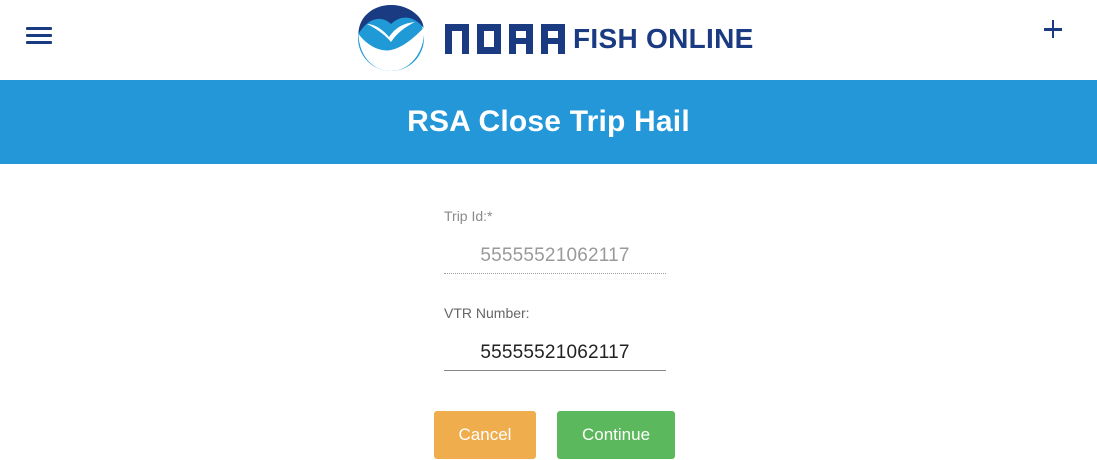  I want to click on cancel-button: Cancel, so click(485, 435).